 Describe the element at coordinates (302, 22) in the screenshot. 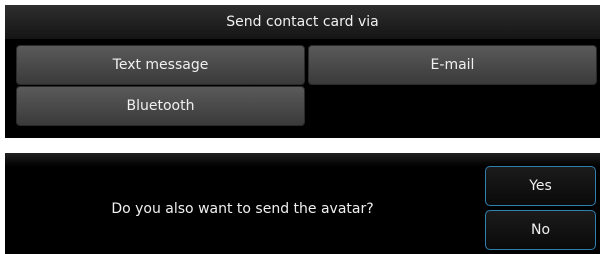

I see `dialog-title: Send contact card via` at that location.